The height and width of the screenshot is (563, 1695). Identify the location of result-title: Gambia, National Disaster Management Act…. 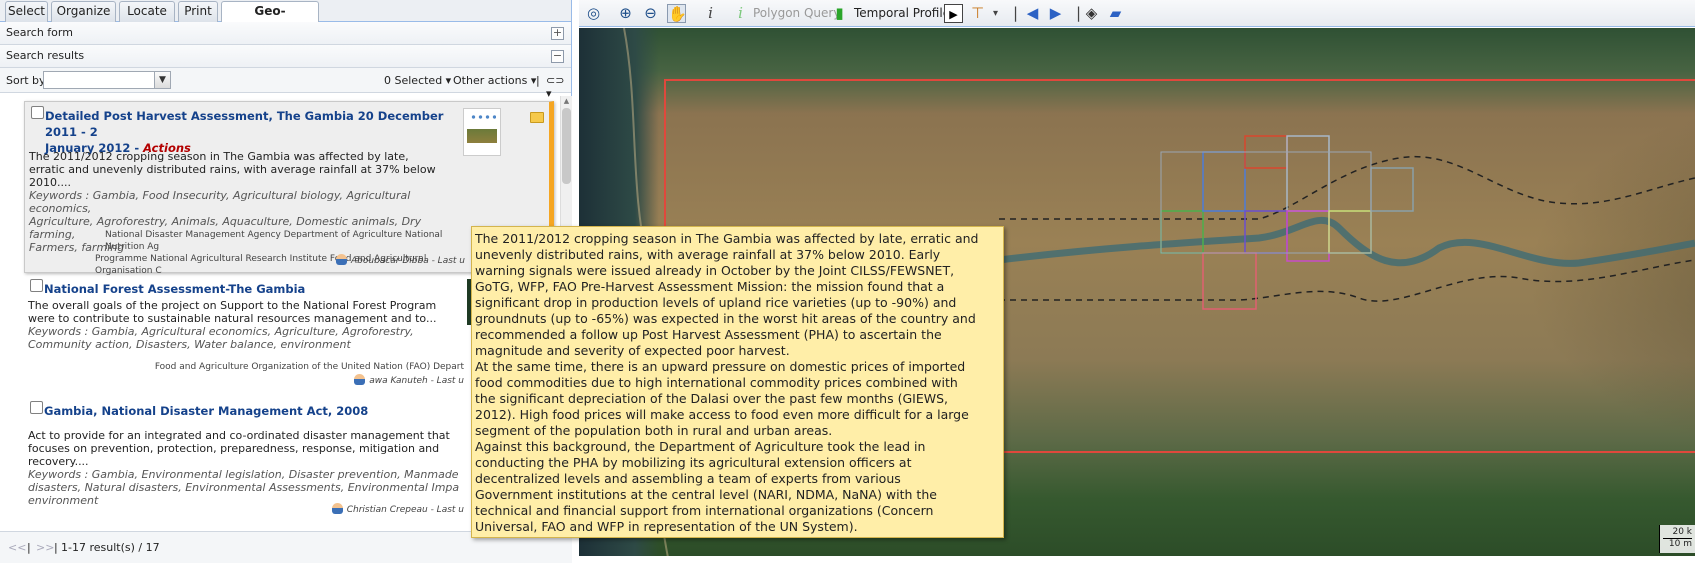
(206, 411).